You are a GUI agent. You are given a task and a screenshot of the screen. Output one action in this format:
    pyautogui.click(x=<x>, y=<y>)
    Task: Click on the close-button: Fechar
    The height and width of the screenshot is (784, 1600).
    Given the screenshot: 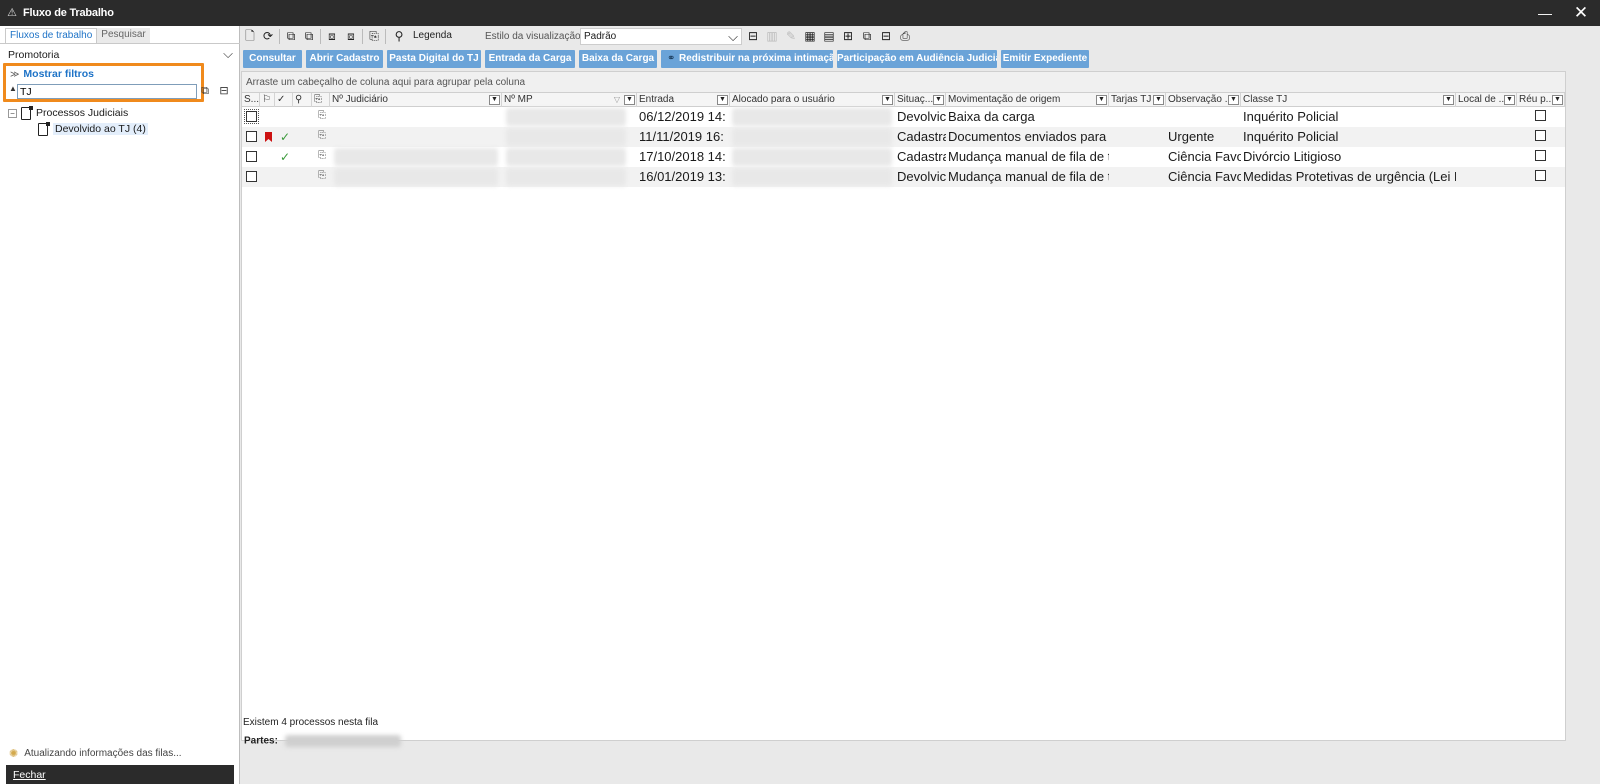 What is the action you would take?
    pyautogui.click(x=120, y=774)
    